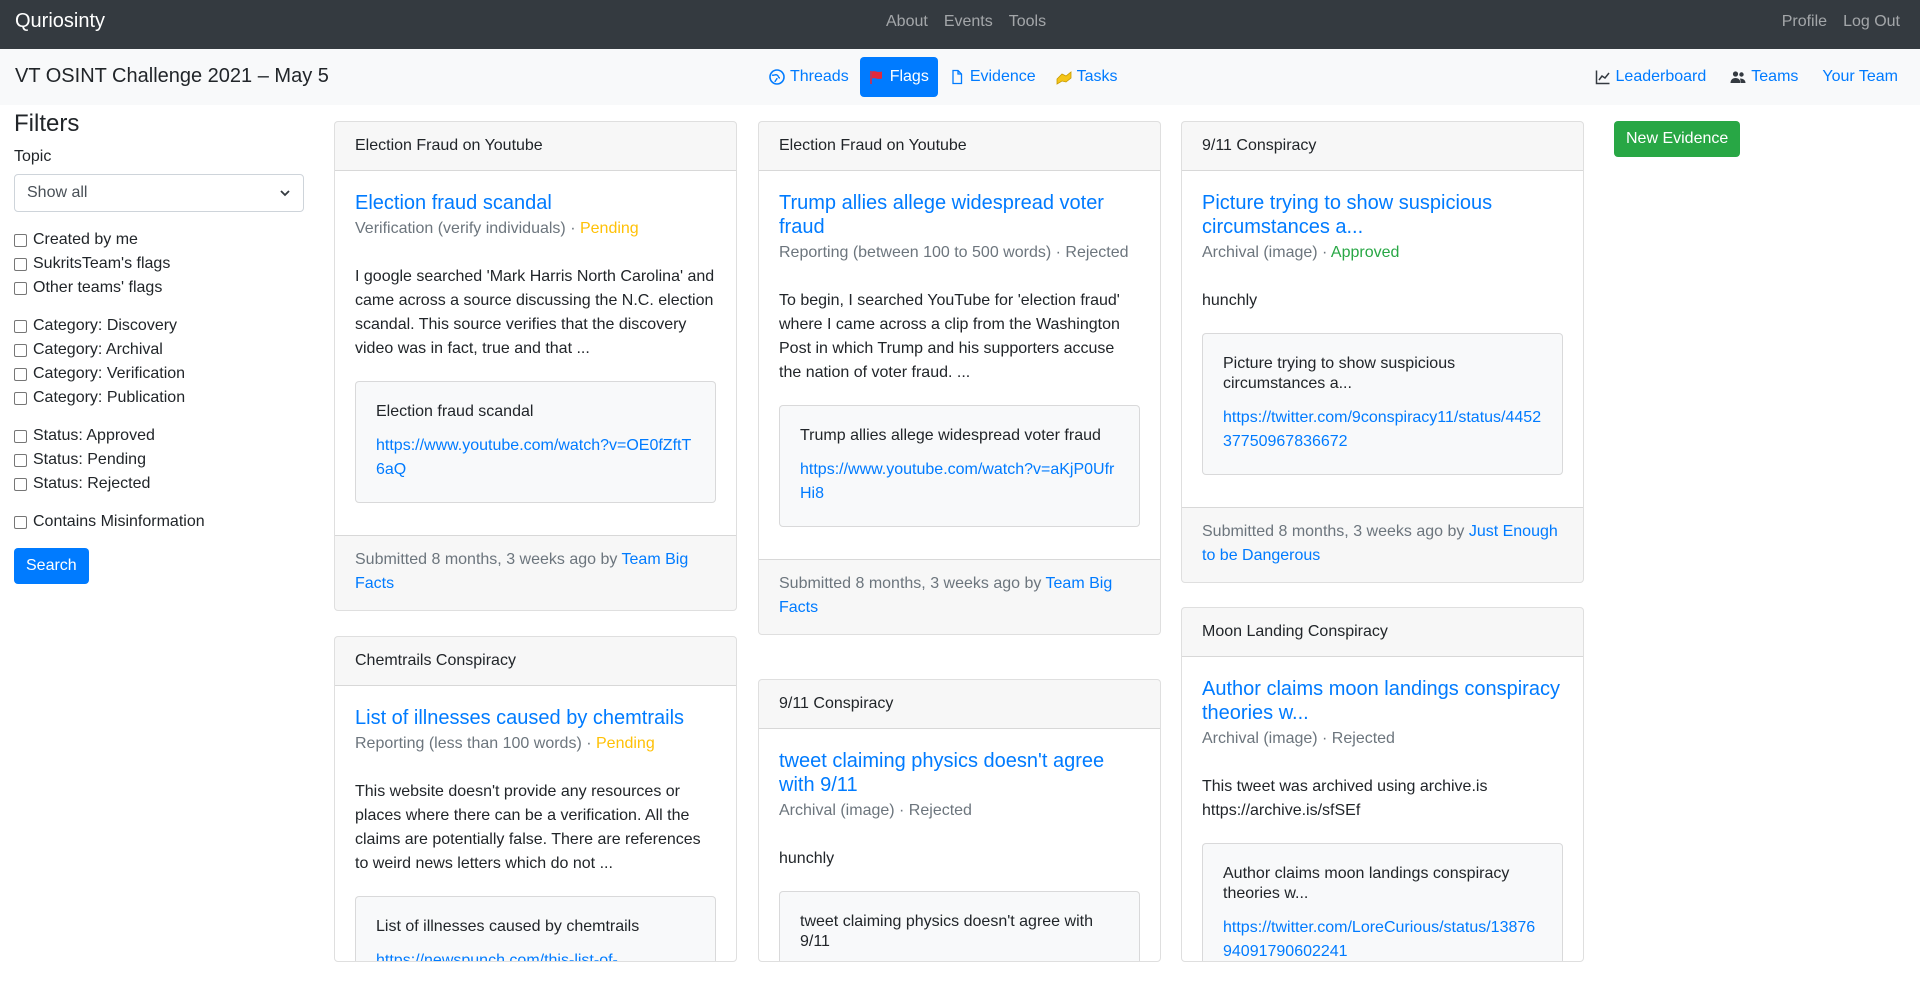  I want to click on evidence-title: Election fraud scandal, so click(455, 411).